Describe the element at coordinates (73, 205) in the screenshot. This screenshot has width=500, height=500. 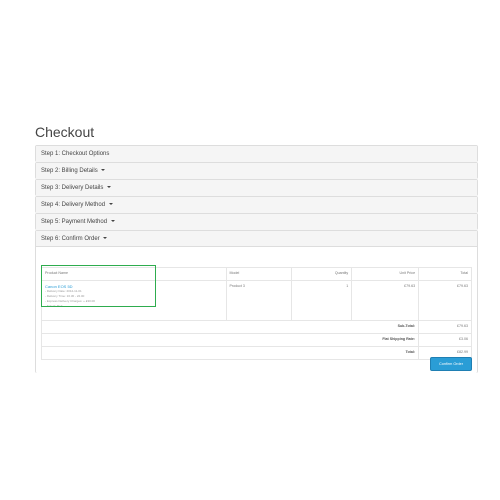
I see `step-label: Step 4: Delivery Method` at that location.